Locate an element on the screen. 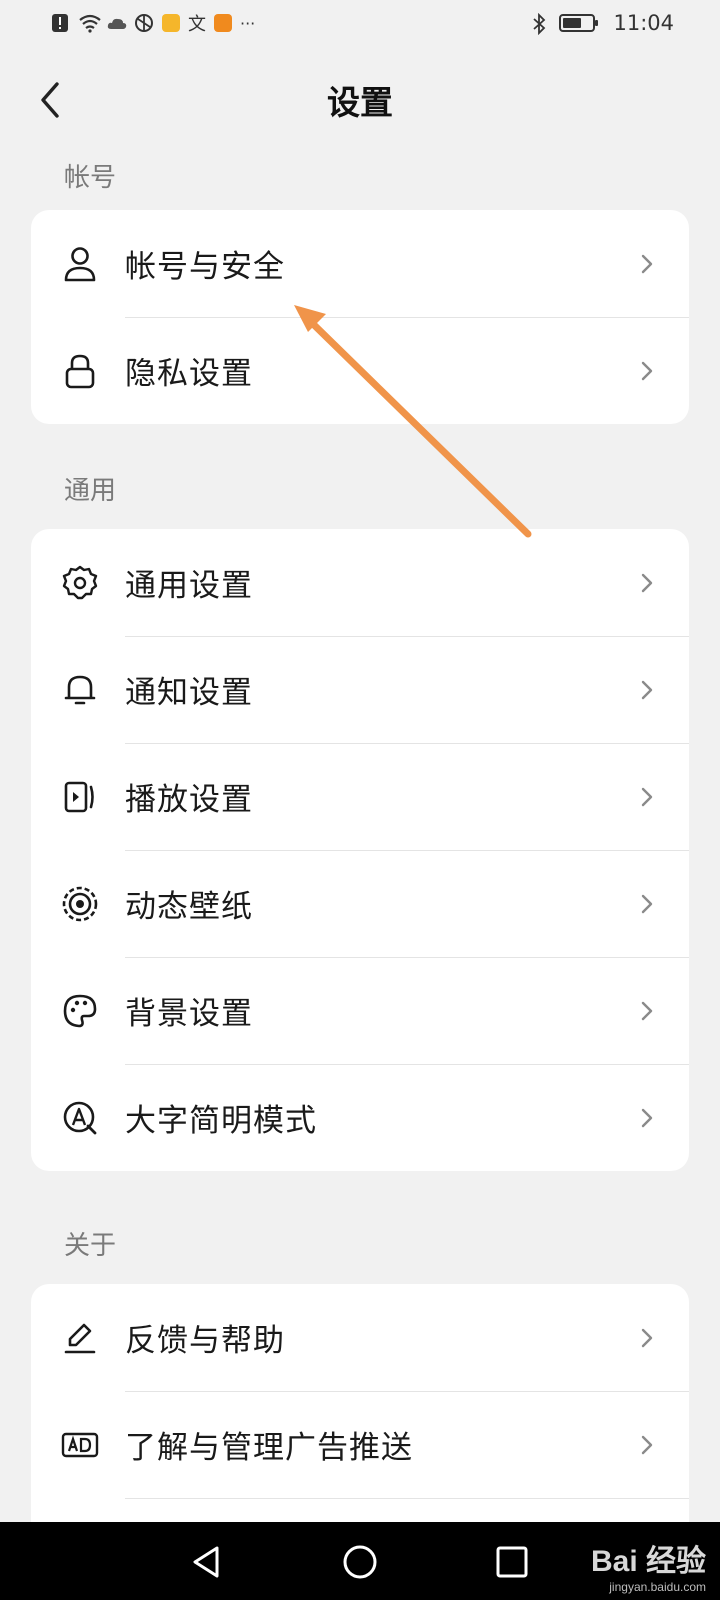  privacy-settings-row: 隐私设置 is located at coordinates (360, 370).